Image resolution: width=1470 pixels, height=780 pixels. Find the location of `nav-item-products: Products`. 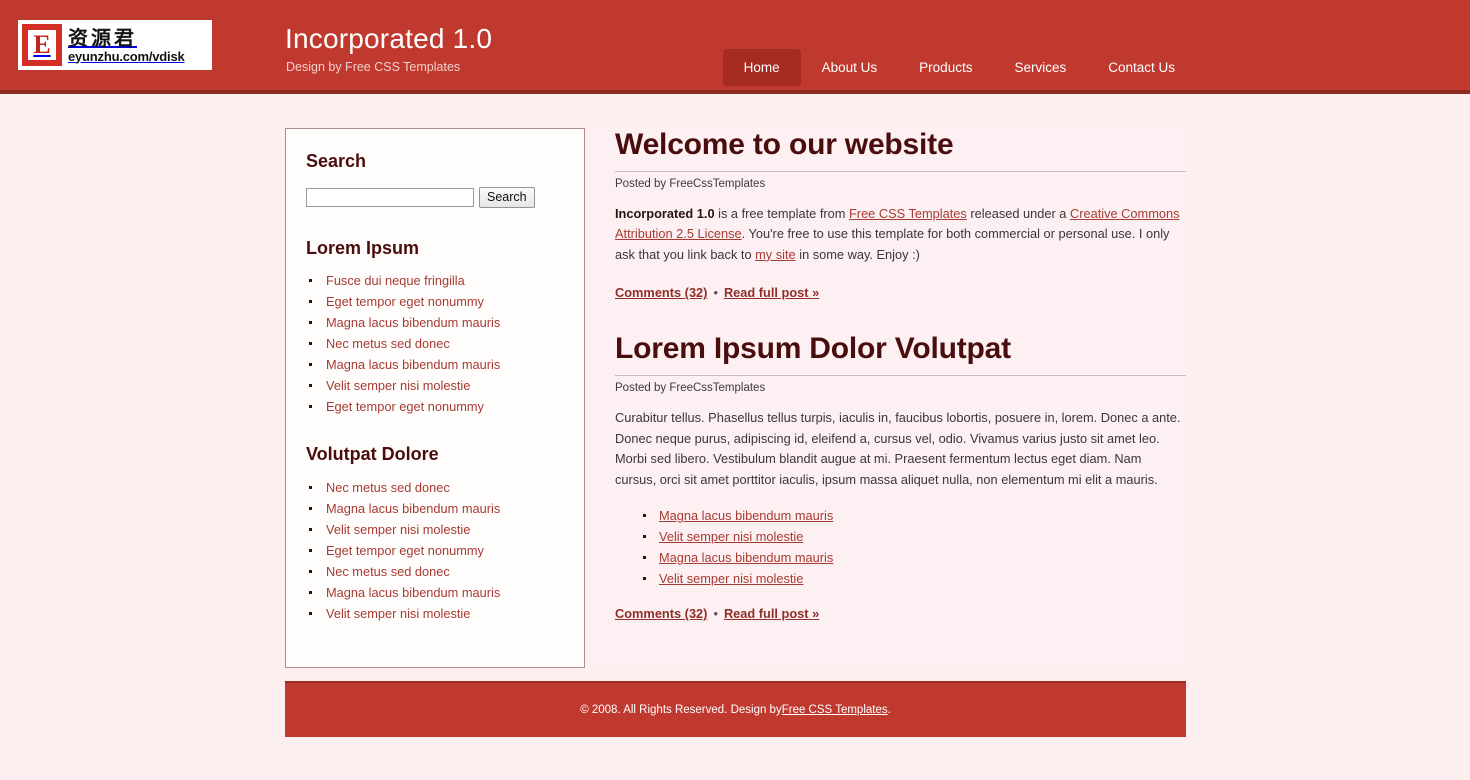

nav-item-products: Products is located at coordinates (945, 67).